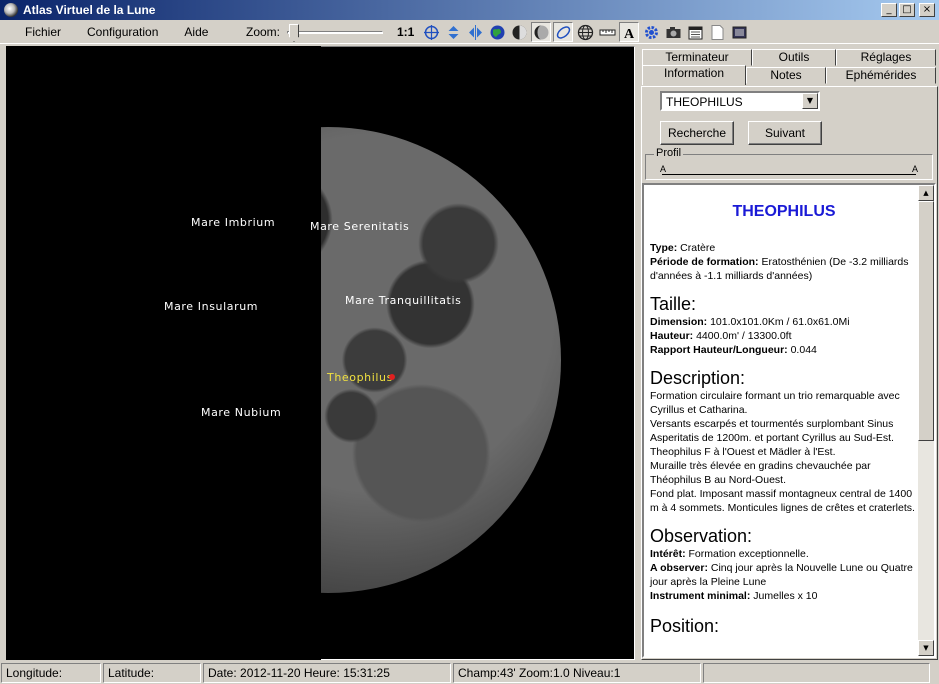  Describe the element at coordinates (360, 377) in the screenshot. I see `map-label-theophilus: Theophilus` at that location.